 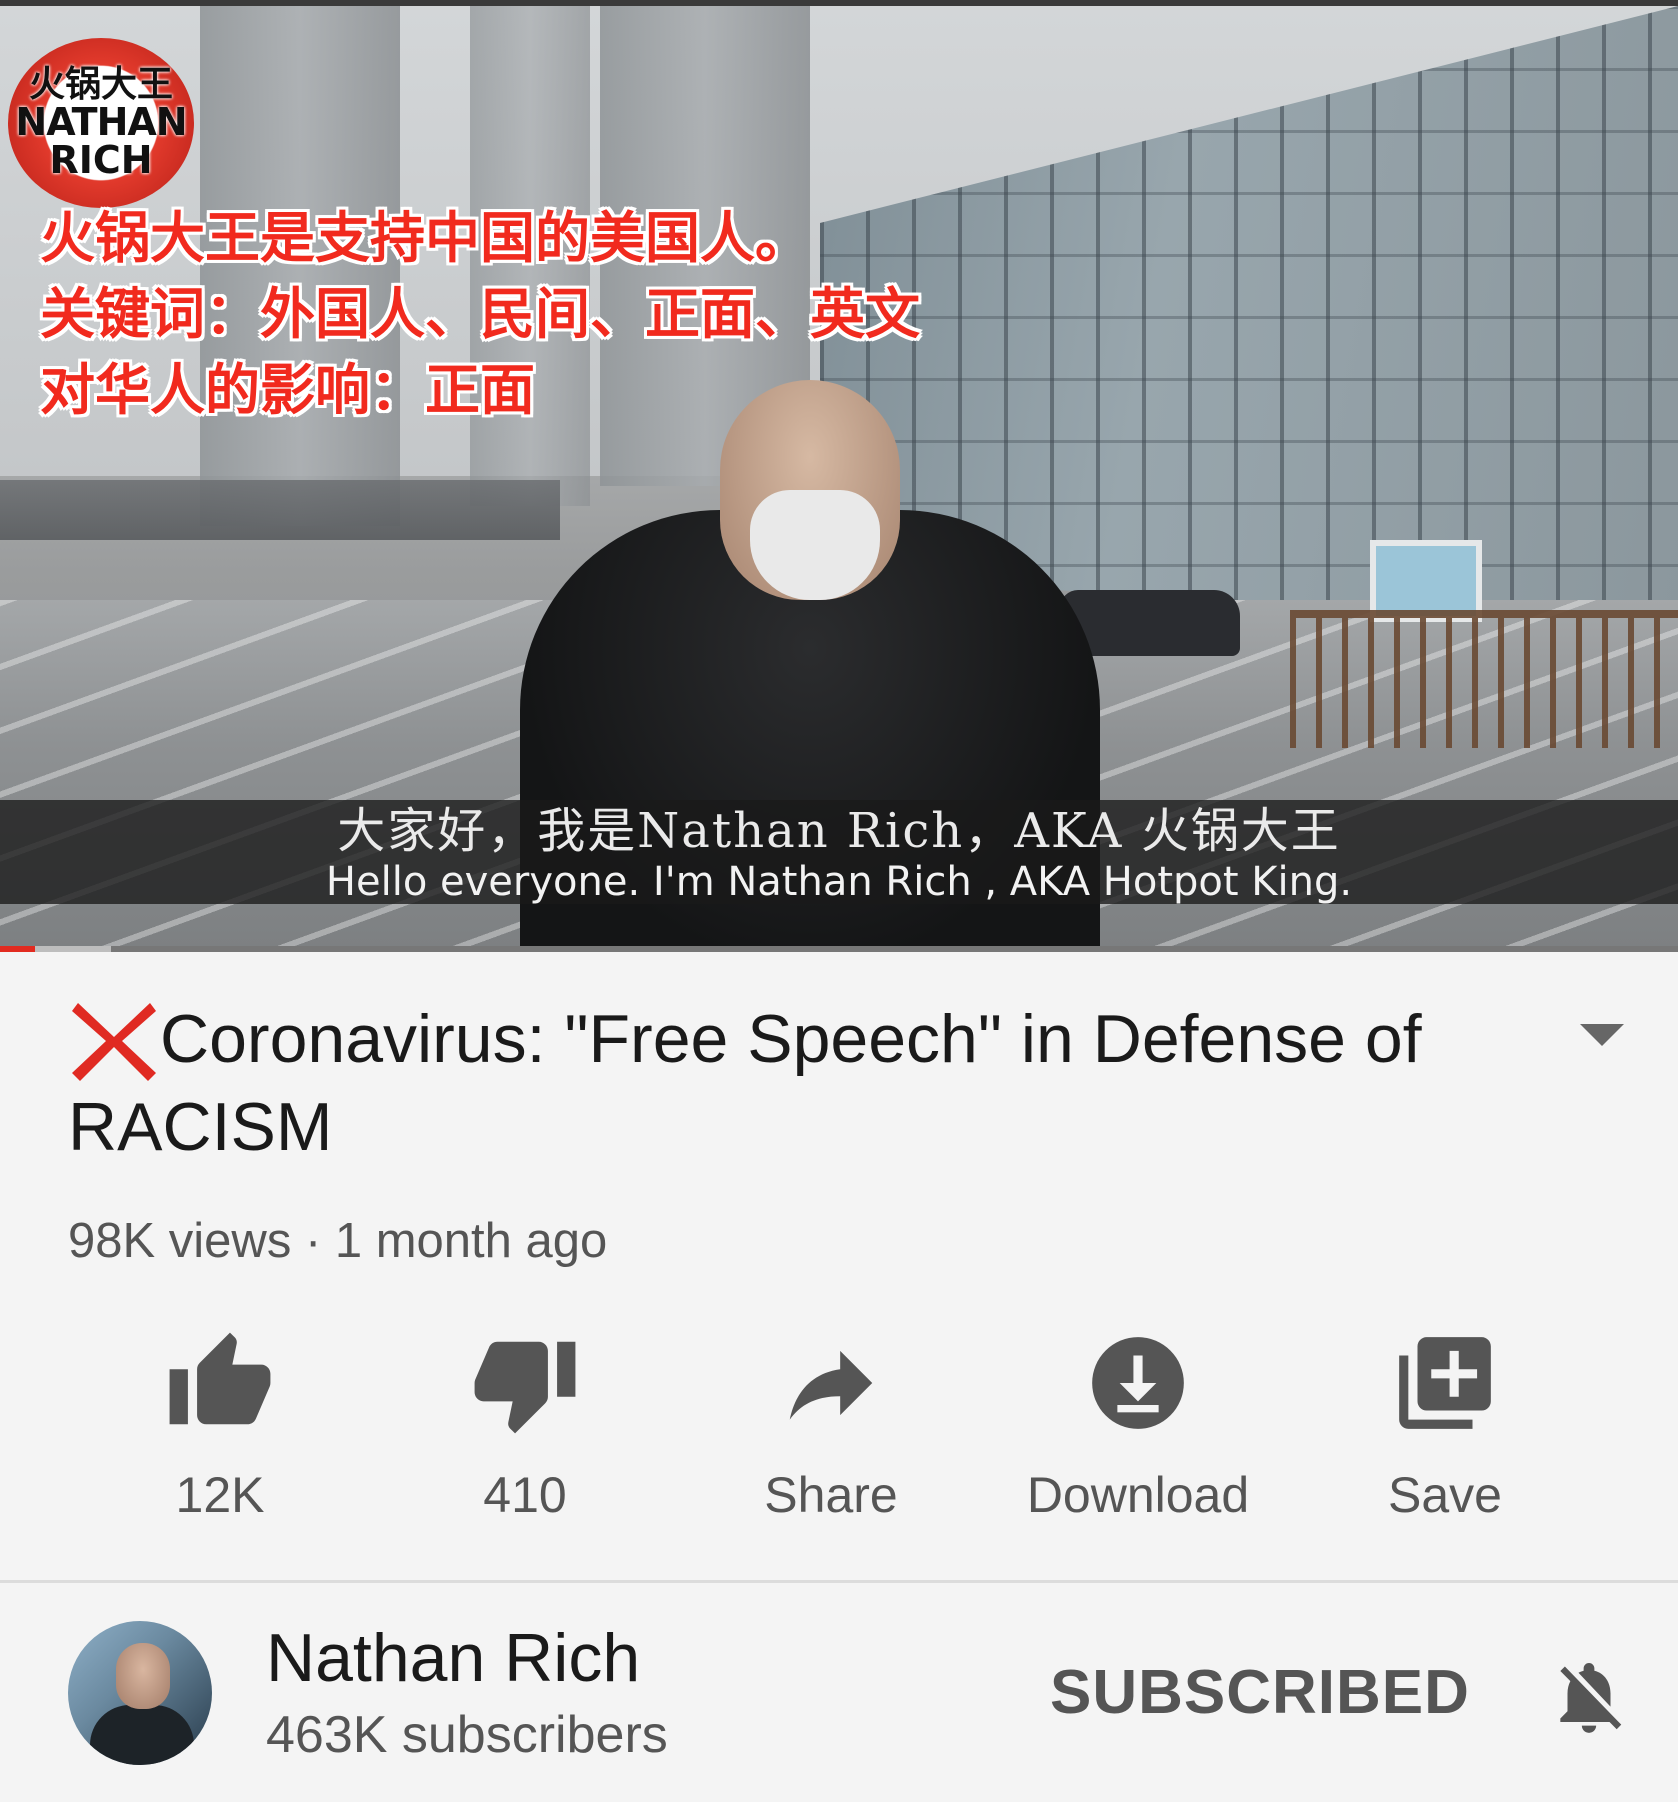 What do you see at coordinates (453, 1658) in the screenshot?
I see `channel-name: Nathan Rich` at bounding box center [453, 1658].